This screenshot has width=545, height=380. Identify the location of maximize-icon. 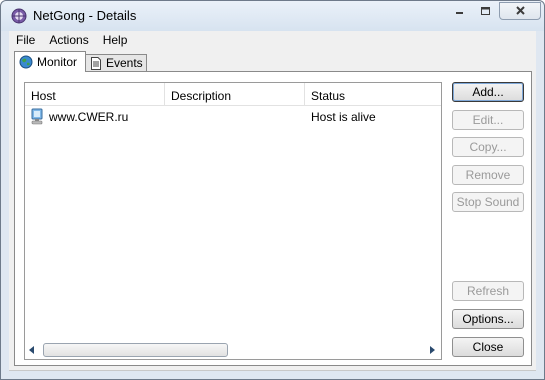
(485, 11).